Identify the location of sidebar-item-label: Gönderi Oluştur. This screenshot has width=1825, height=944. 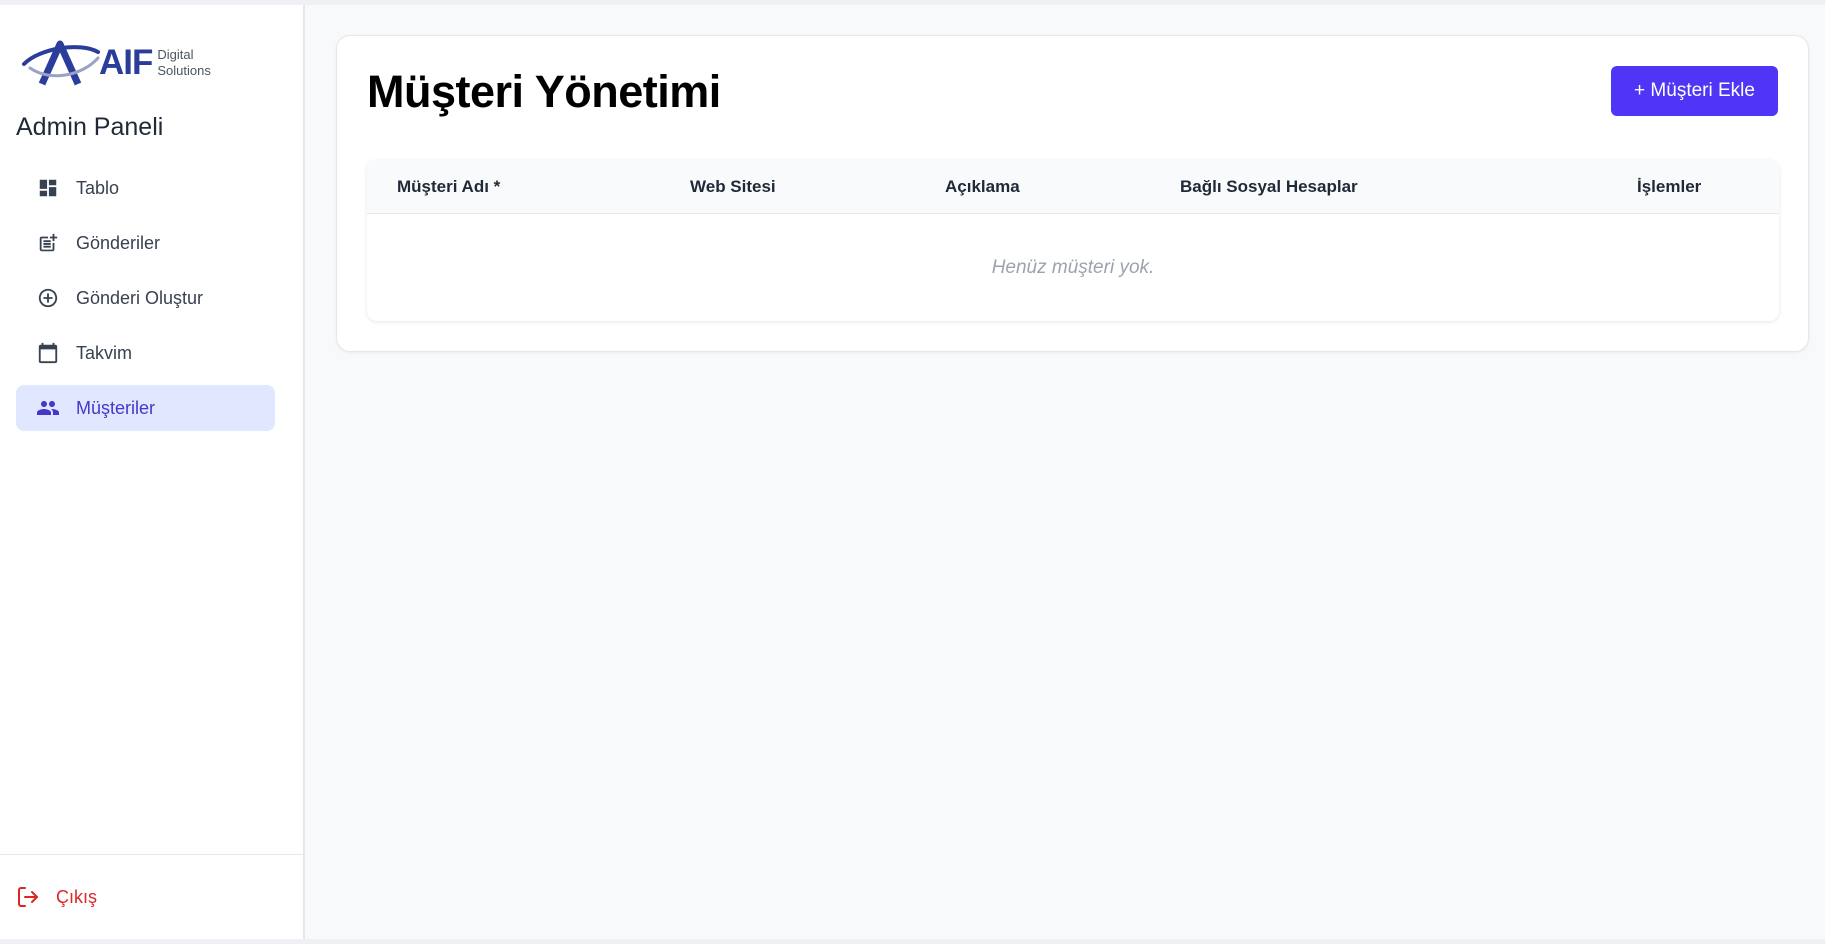
(140, 297).